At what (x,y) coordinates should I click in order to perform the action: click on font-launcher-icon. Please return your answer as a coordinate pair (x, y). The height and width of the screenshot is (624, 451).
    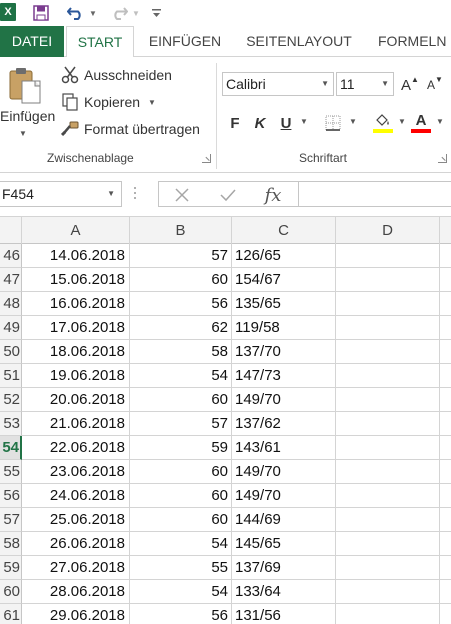
    Looking at the image, I should click on (442, 158).